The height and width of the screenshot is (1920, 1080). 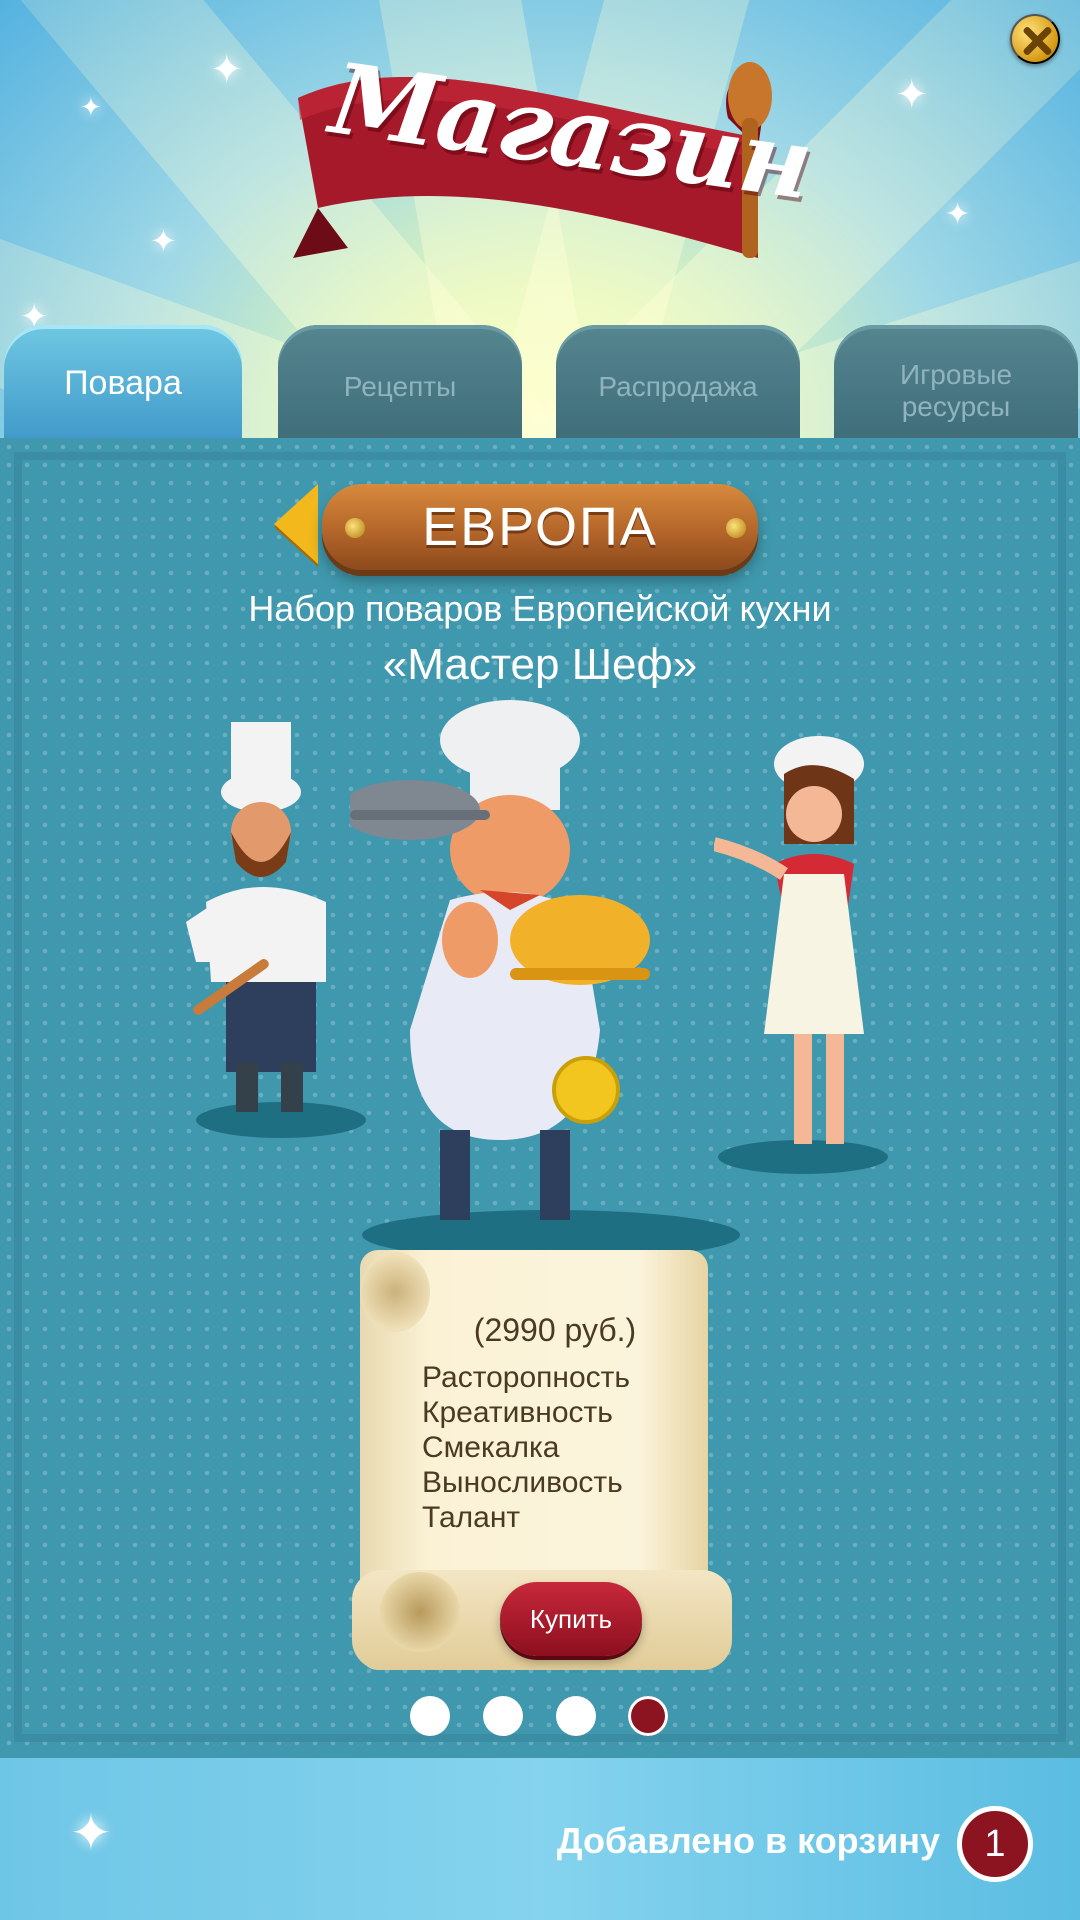 I want to click on bearded-chef-illustration, so click(x=256, y=917).